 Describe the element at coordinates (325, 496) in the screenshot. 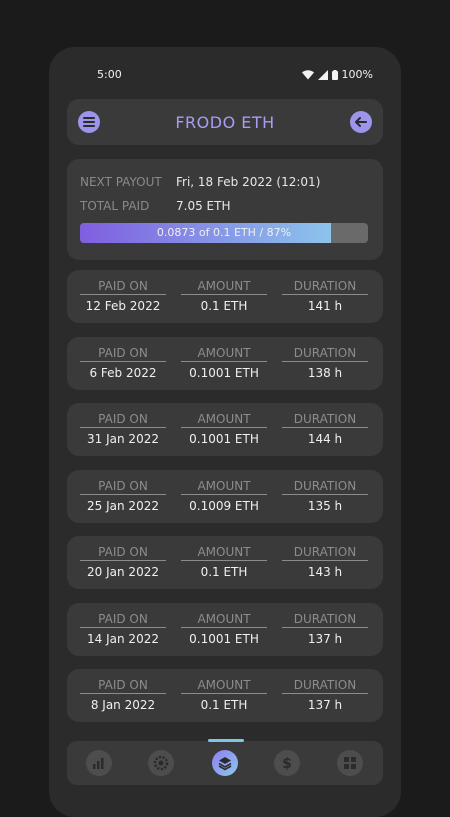

I see `payment-duration-column: DURATION 135 h` at that location.